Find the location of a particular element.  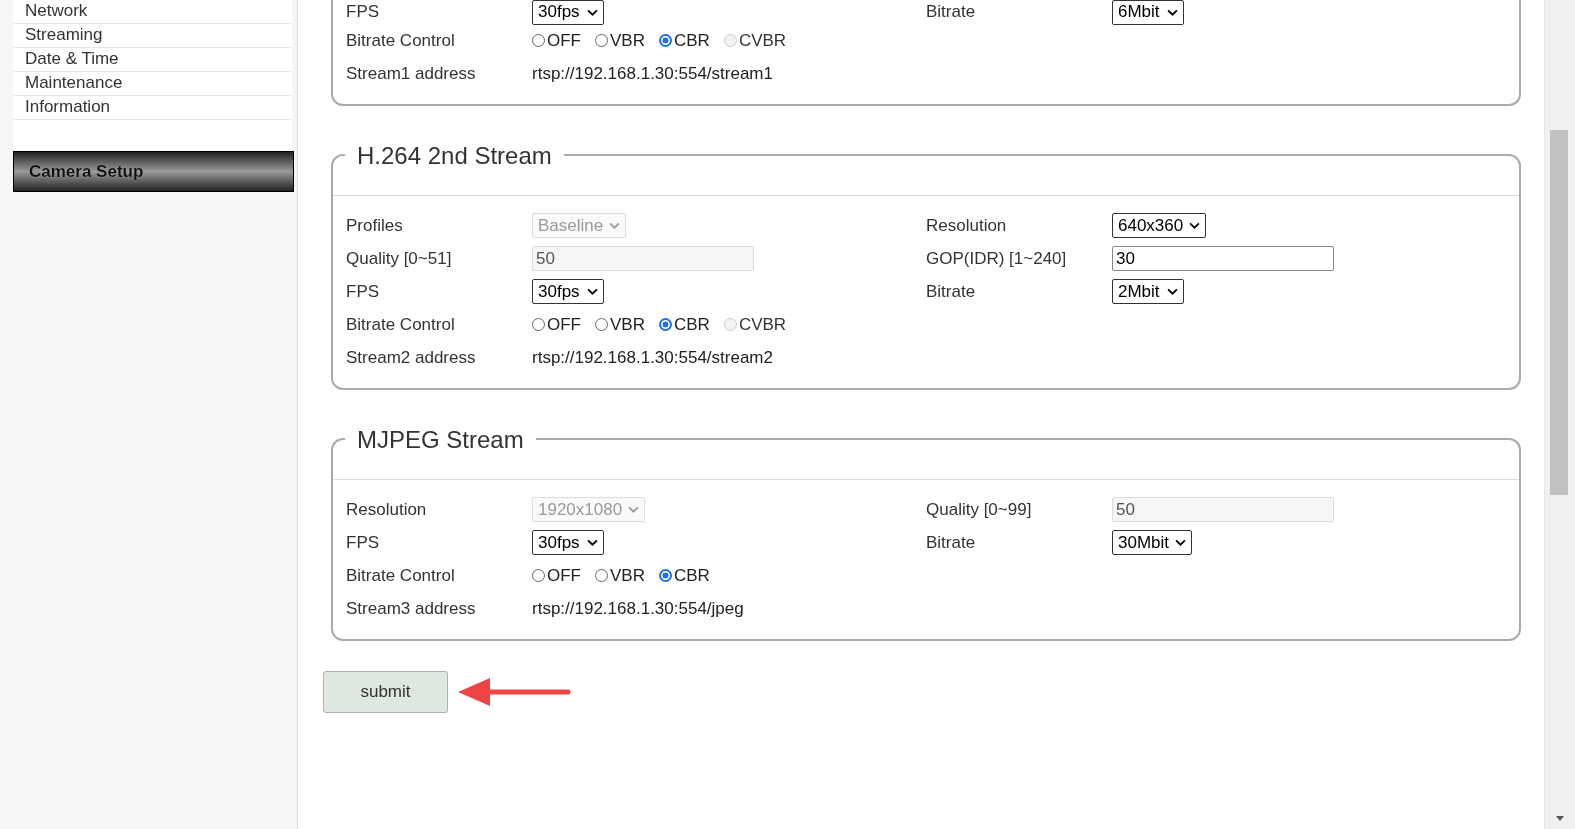

dropdown: 30Mbit is located at coordinates (1152, 542).